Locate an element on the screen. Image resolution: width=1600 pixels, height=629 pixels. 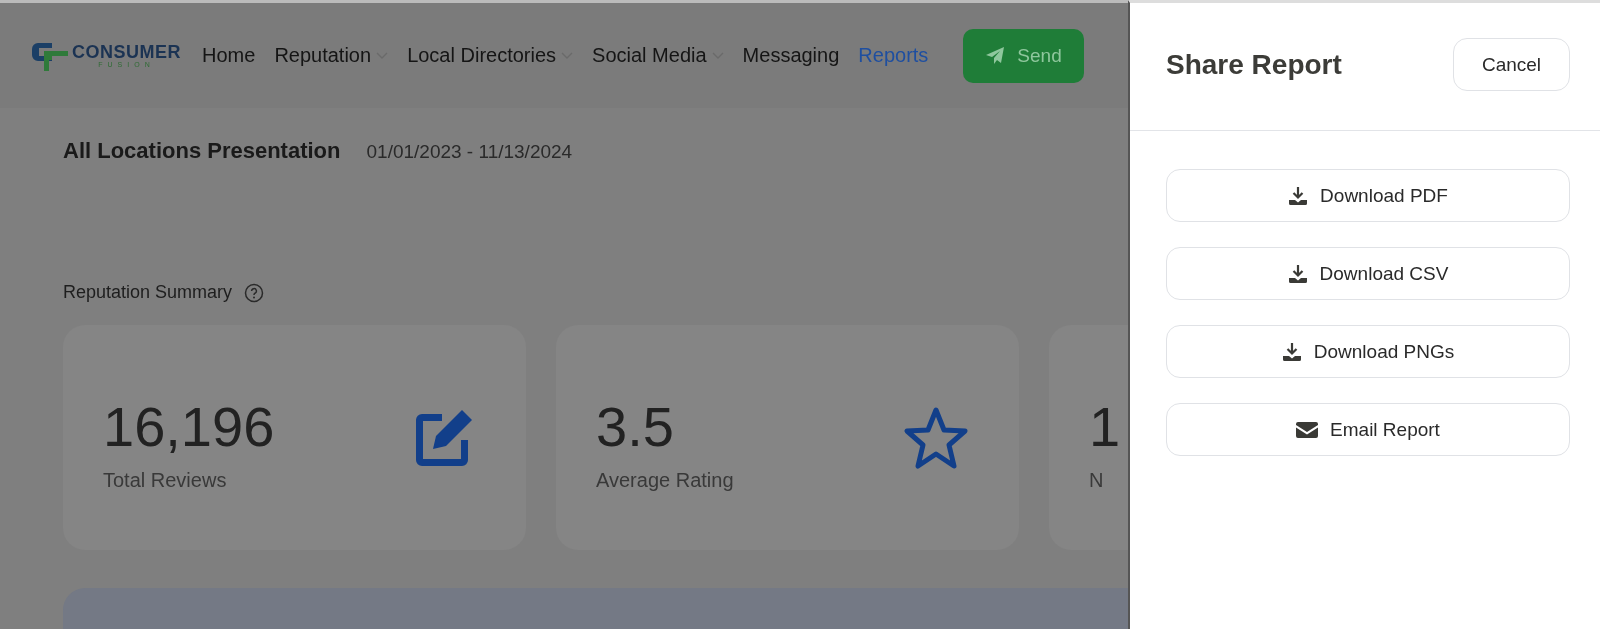
nav-link: Home is located at coordinates (229, 55).